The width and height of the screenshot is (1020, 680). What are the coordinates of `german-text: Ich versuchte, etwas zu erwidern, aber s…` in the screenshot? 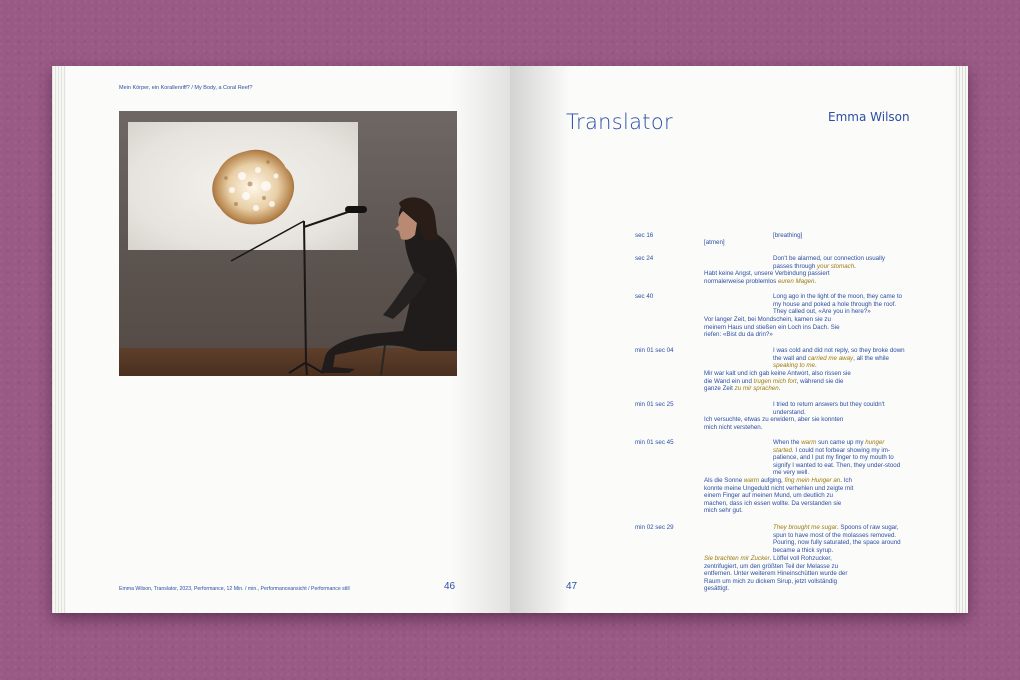 It's located at (774, 423).